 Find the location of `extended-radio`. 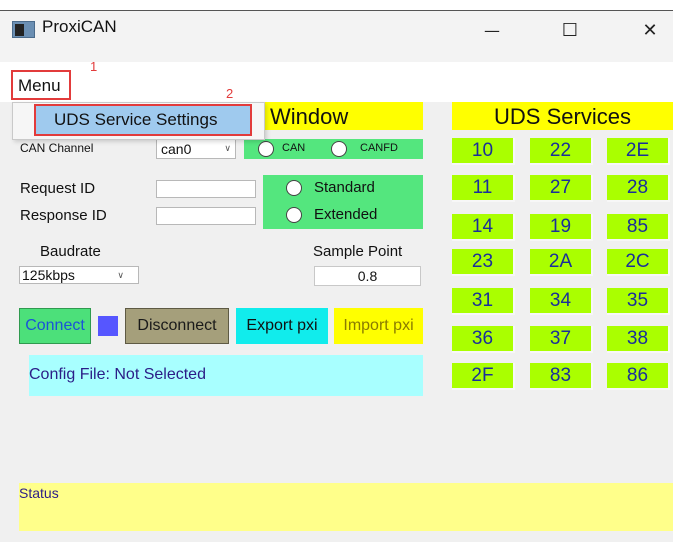

extended-radio is located at coordinates (294, 215).